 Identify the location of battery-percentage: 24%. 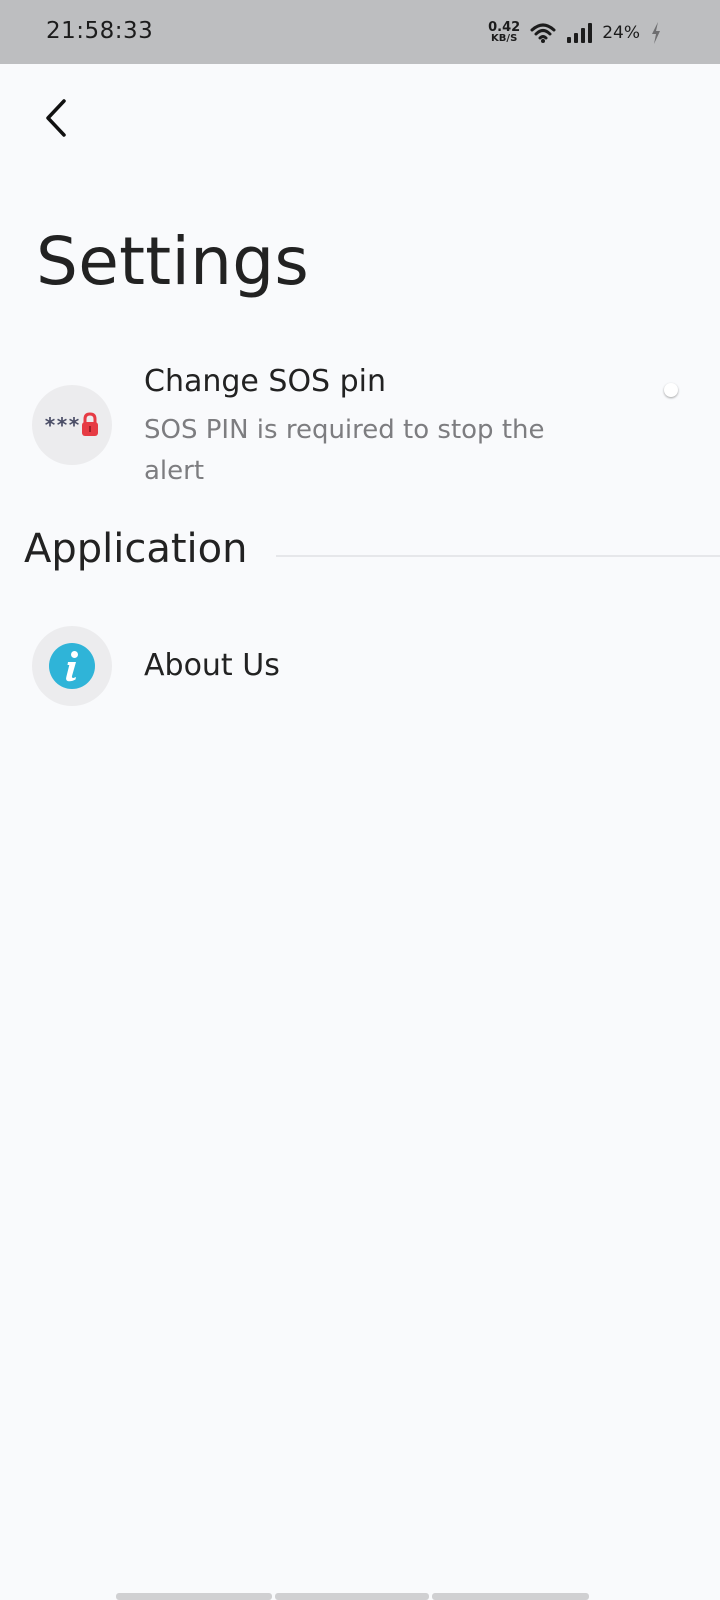
(621, 33).